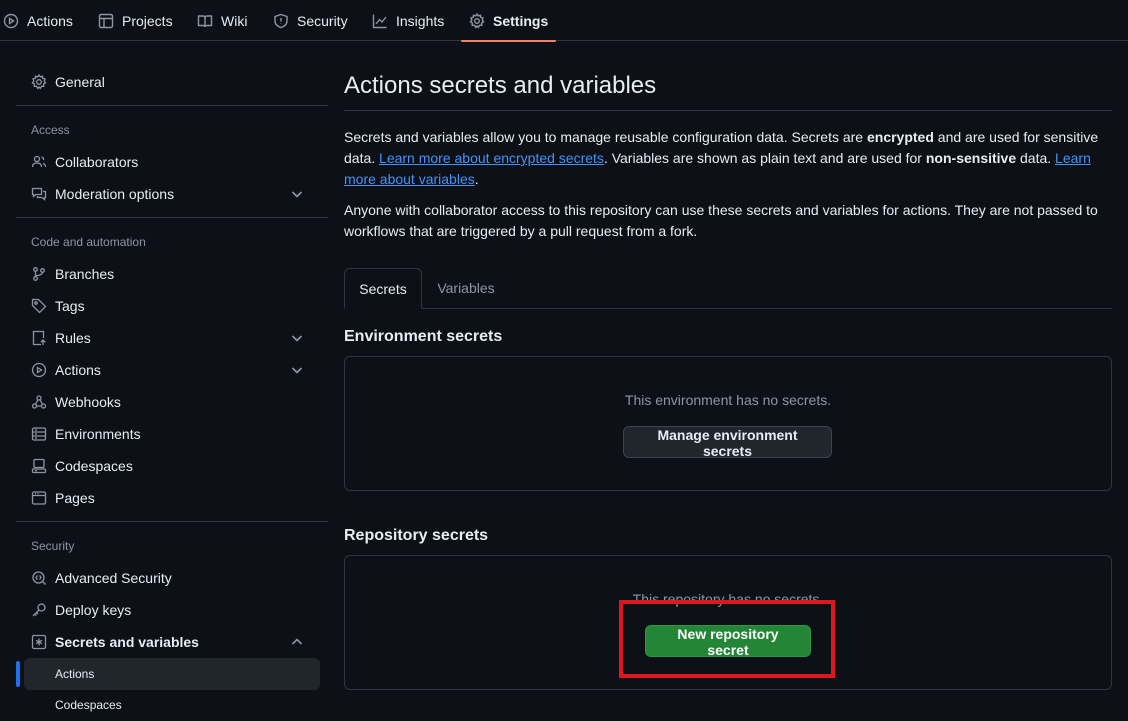  I want to click on chevron-up-icon, so click(297, 641).